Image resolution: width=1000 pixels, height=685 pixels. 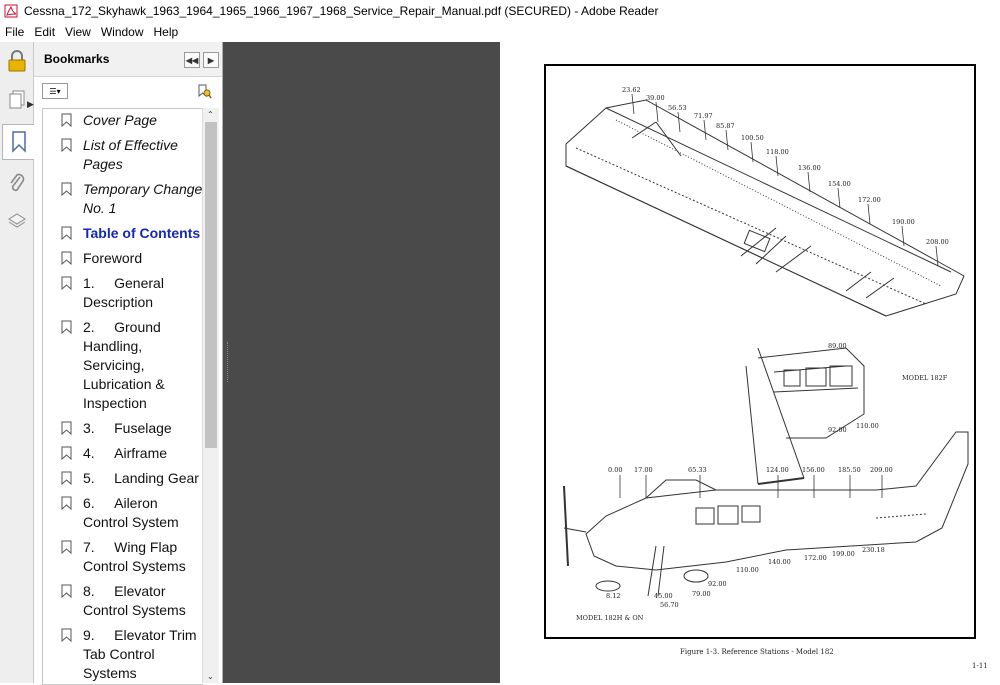 What do you see at coordinates (127, 428) in the screenshot?
I see `bookmark-label: 3. Fuselage` at bounding box center [127, 428].